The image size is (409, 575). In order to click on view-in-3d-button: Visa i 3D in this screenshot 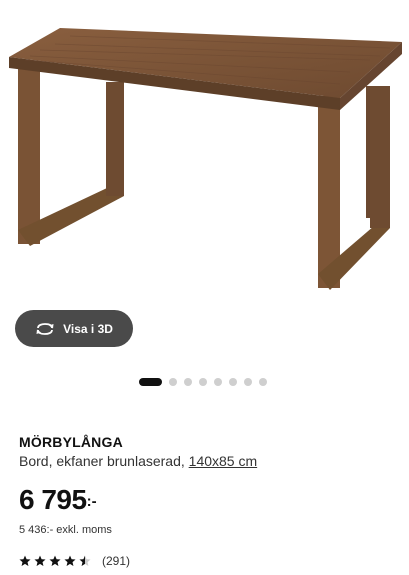, I will do `click(74, 328)`.